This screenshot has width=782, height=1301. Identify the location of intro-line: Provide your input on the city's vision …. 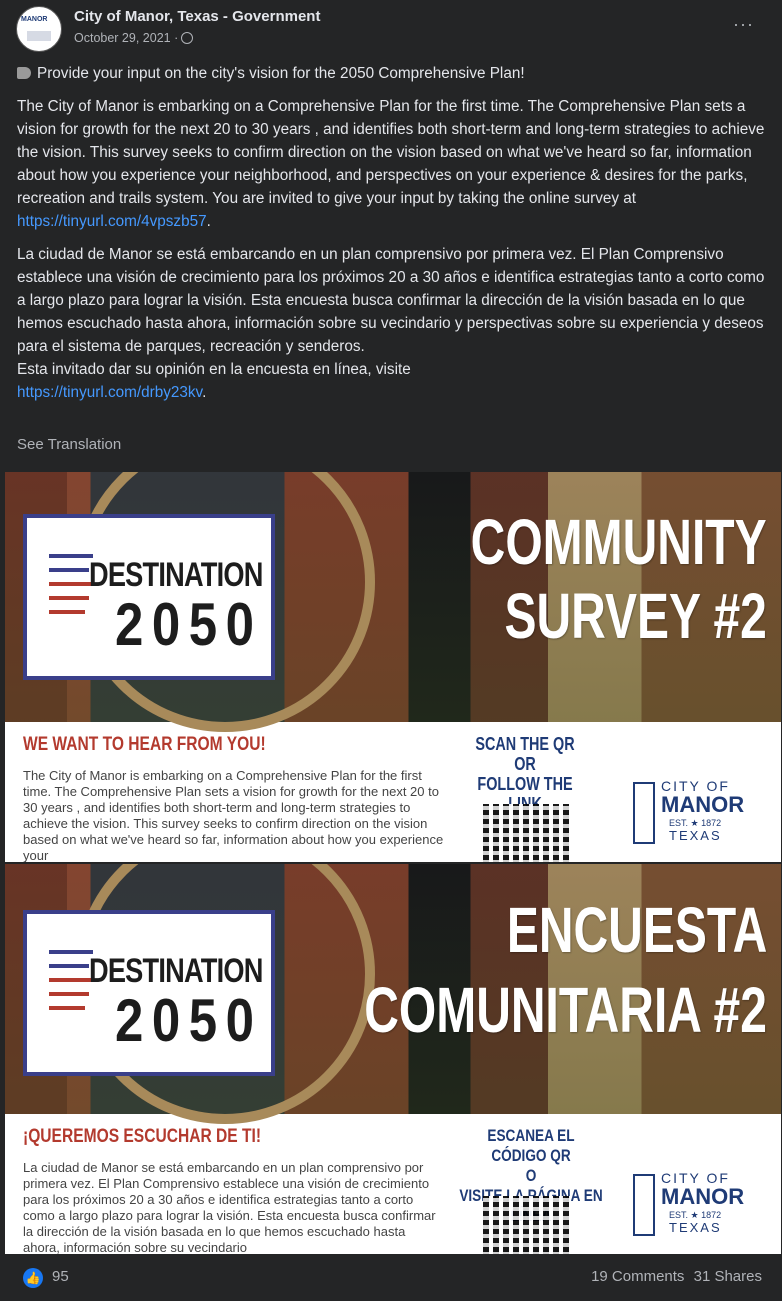
(392, 73).